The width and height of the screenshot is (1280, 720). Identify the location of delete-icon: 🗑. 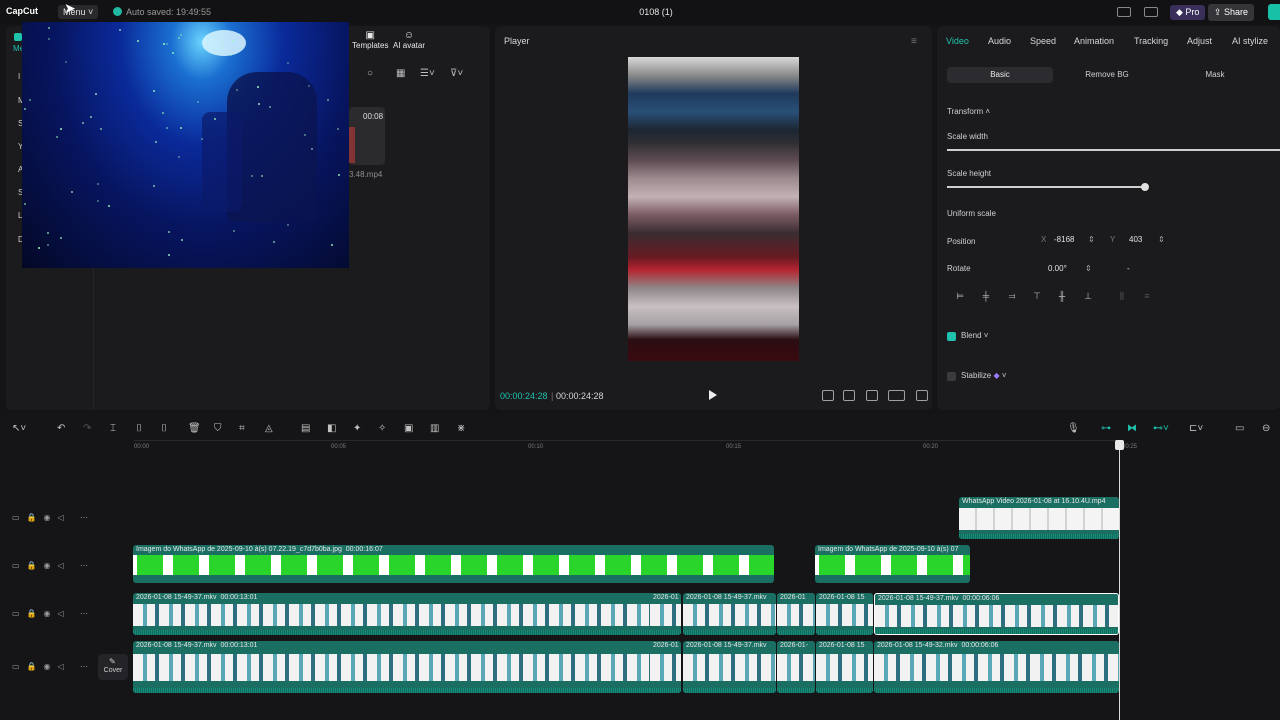
(194, 428).